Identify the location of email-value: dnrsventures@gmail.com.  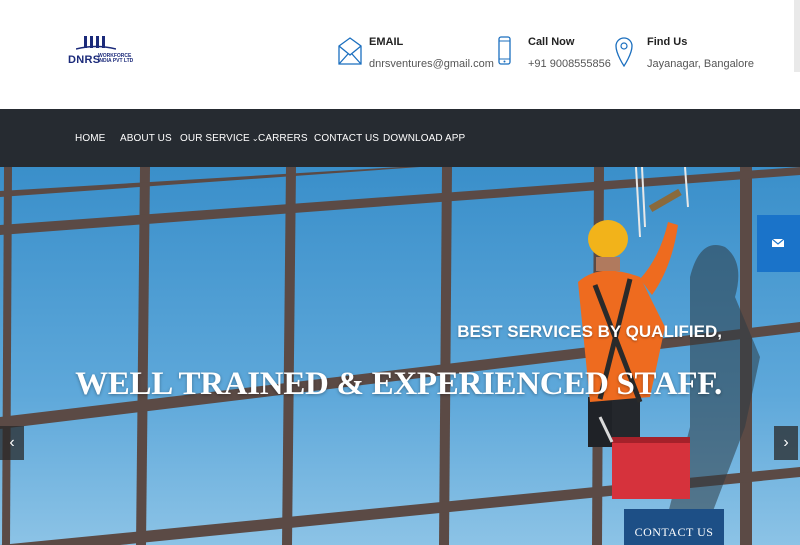
(431, 64).